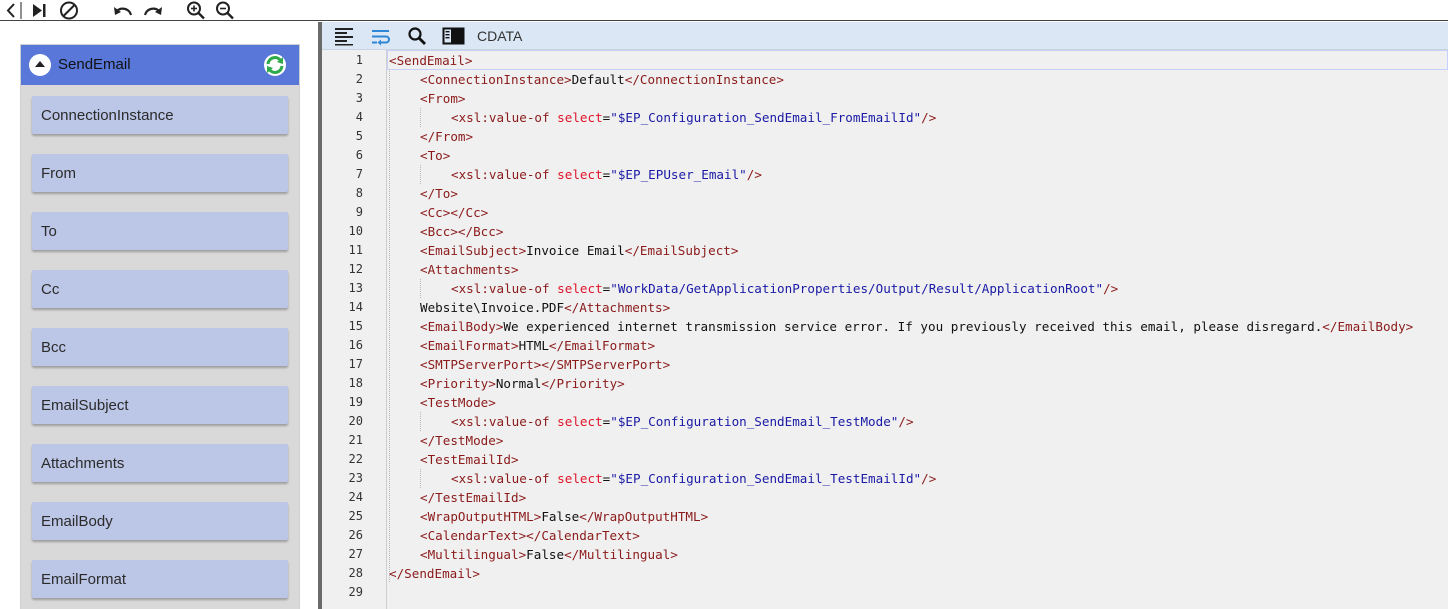 Image resolution: width=1448 pixels, height=609 pixels. What do you see at coordinates (355, 535) in the screenshot?
I see `line-number: 26` at bounding box center [355, 535].